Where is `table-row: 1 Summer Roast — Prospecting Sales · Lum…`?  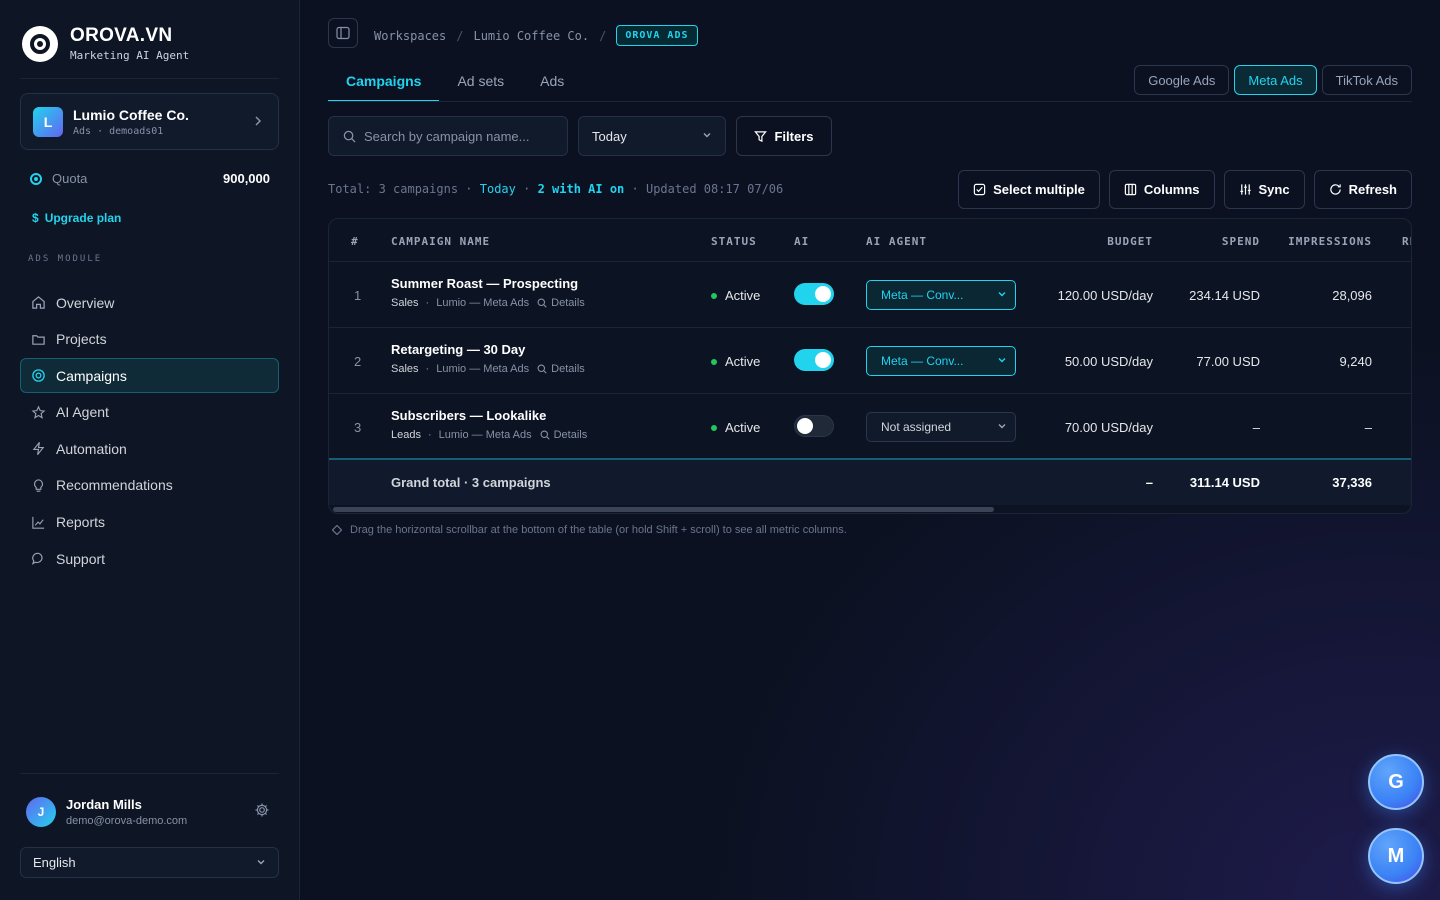 table-row: 1 Summer Roast — Prospecting Sales · Lum… is located at coordinates (870, 295).